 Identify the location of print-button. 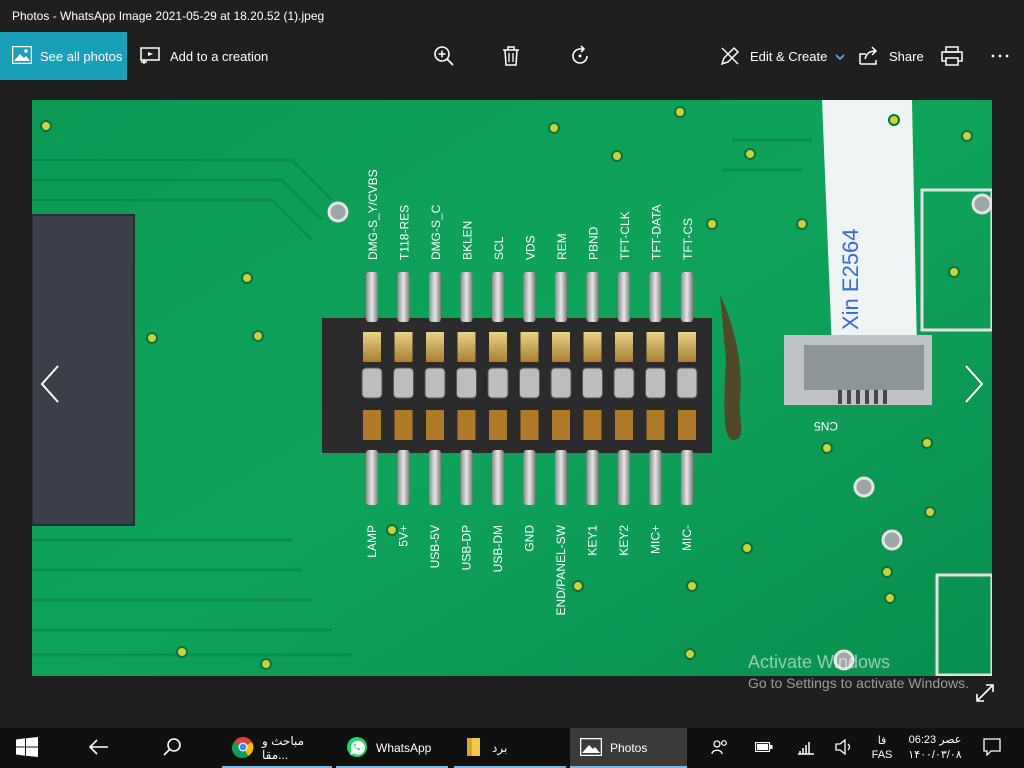
(952, 56).